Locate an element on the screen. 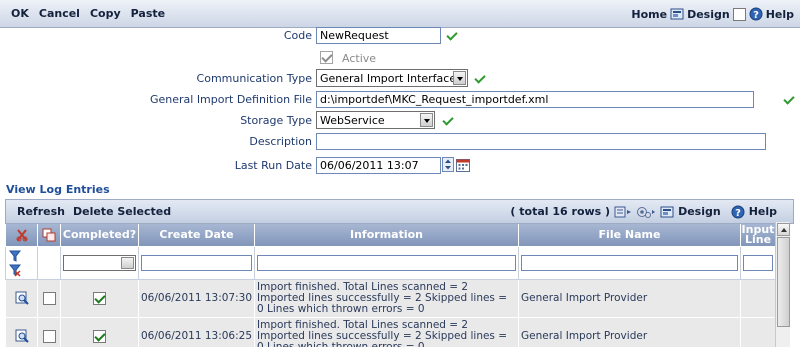  clear-filter-icon is located at coordinates (15, 270).